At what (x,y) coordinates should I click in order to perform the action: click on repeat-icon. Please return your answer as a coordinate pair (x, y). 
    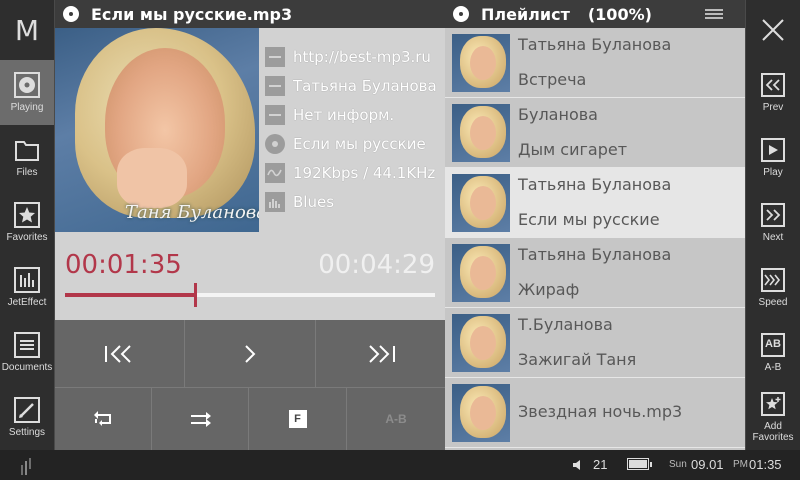
    Looking at the image, I should click on (102, 418).